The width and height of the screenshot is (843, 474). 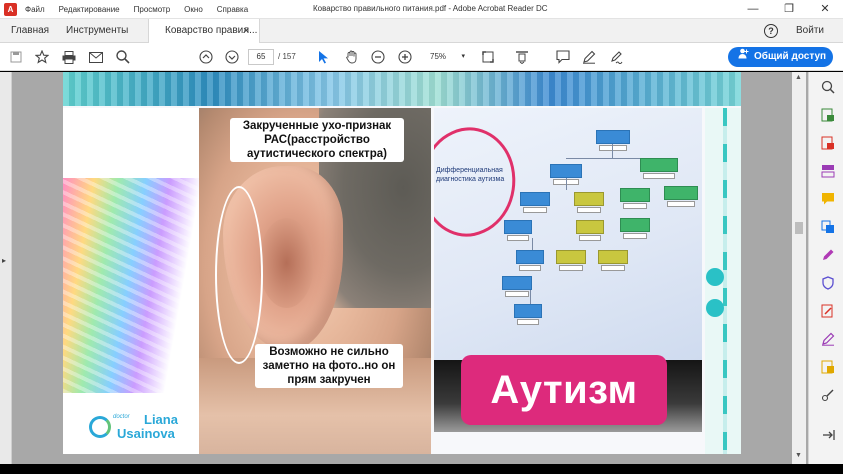 I want to click on select-cursor-icon, so click(x=324, y=57).